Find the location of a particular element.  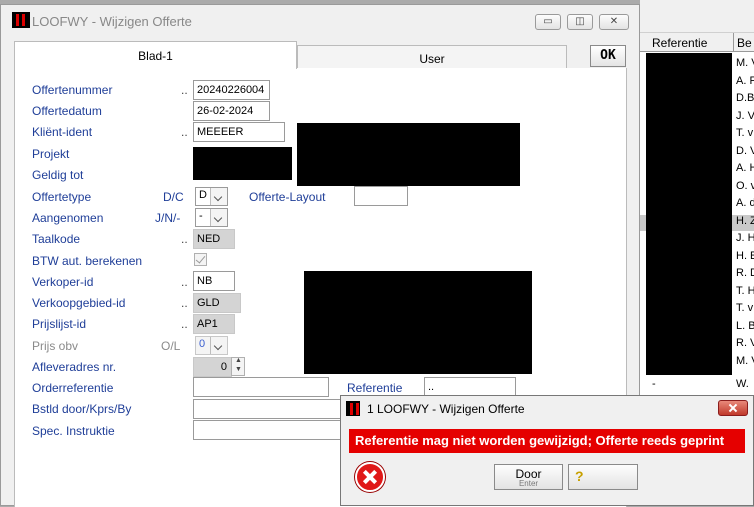

offertenummer-label: Offertenummer is located at coordinates (72, 90).